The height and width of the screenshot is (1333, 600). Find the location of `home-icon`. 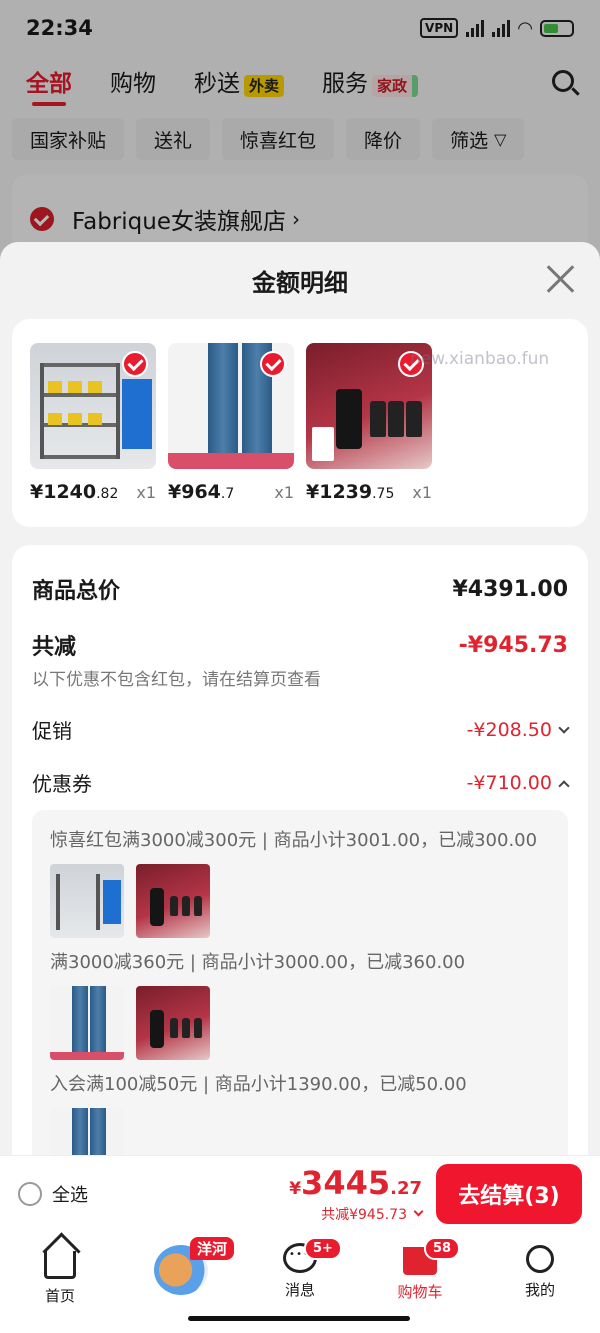

home-icon is located at coordinates (60, 1265).